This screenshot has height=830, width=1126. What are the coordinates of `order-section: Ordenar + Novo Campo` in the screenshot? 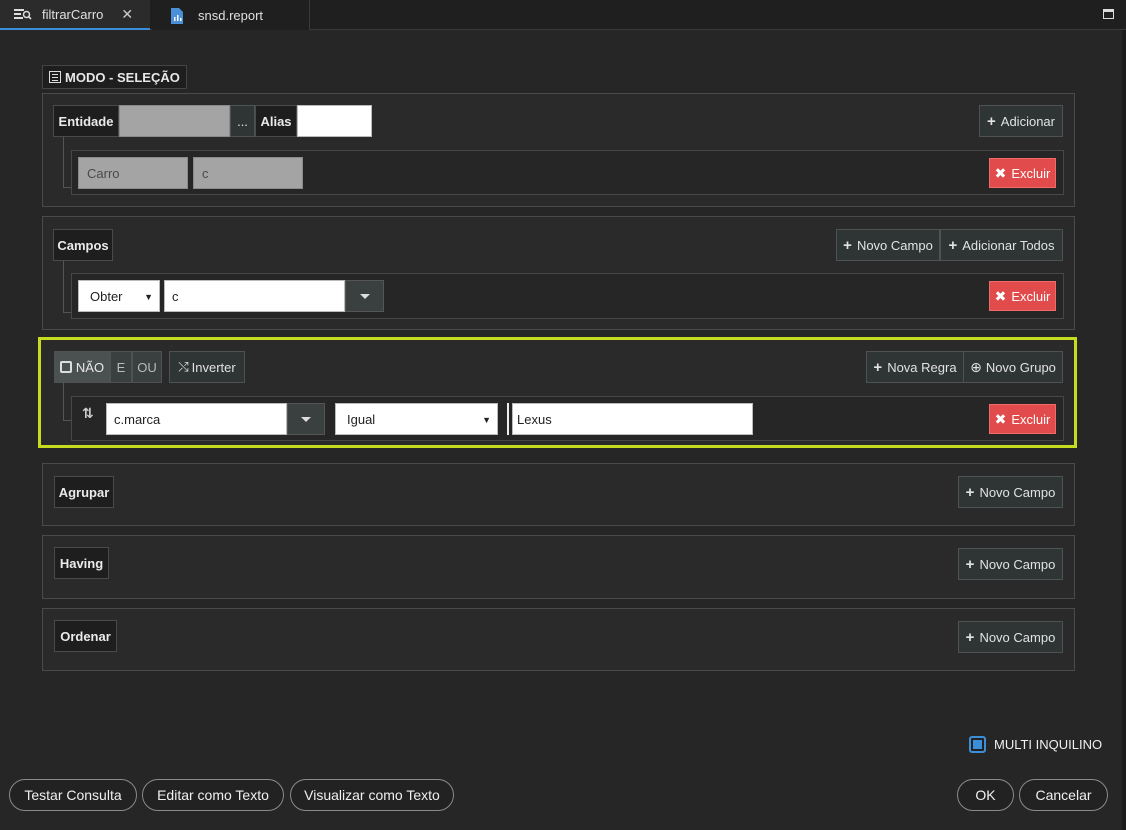 It's located at (558, 639).